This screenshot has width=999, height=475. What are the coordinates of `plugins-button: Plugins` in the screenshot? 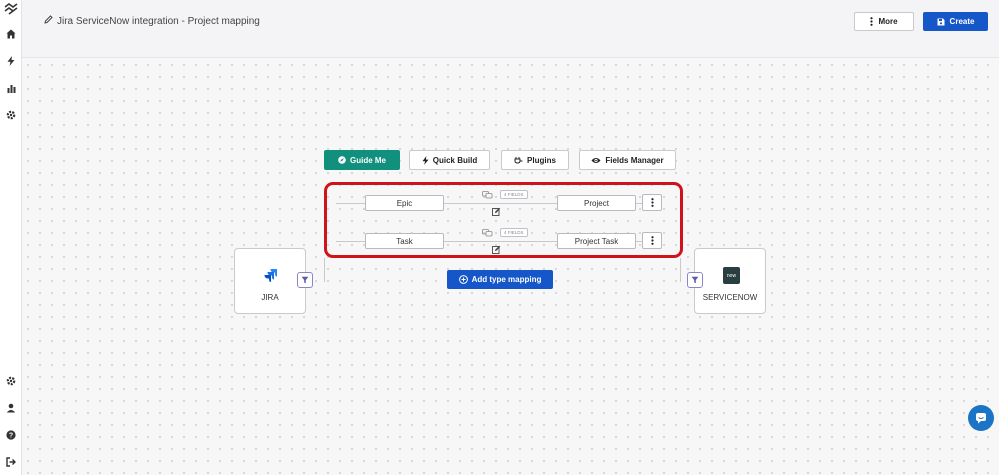 It's located at (535, 160).